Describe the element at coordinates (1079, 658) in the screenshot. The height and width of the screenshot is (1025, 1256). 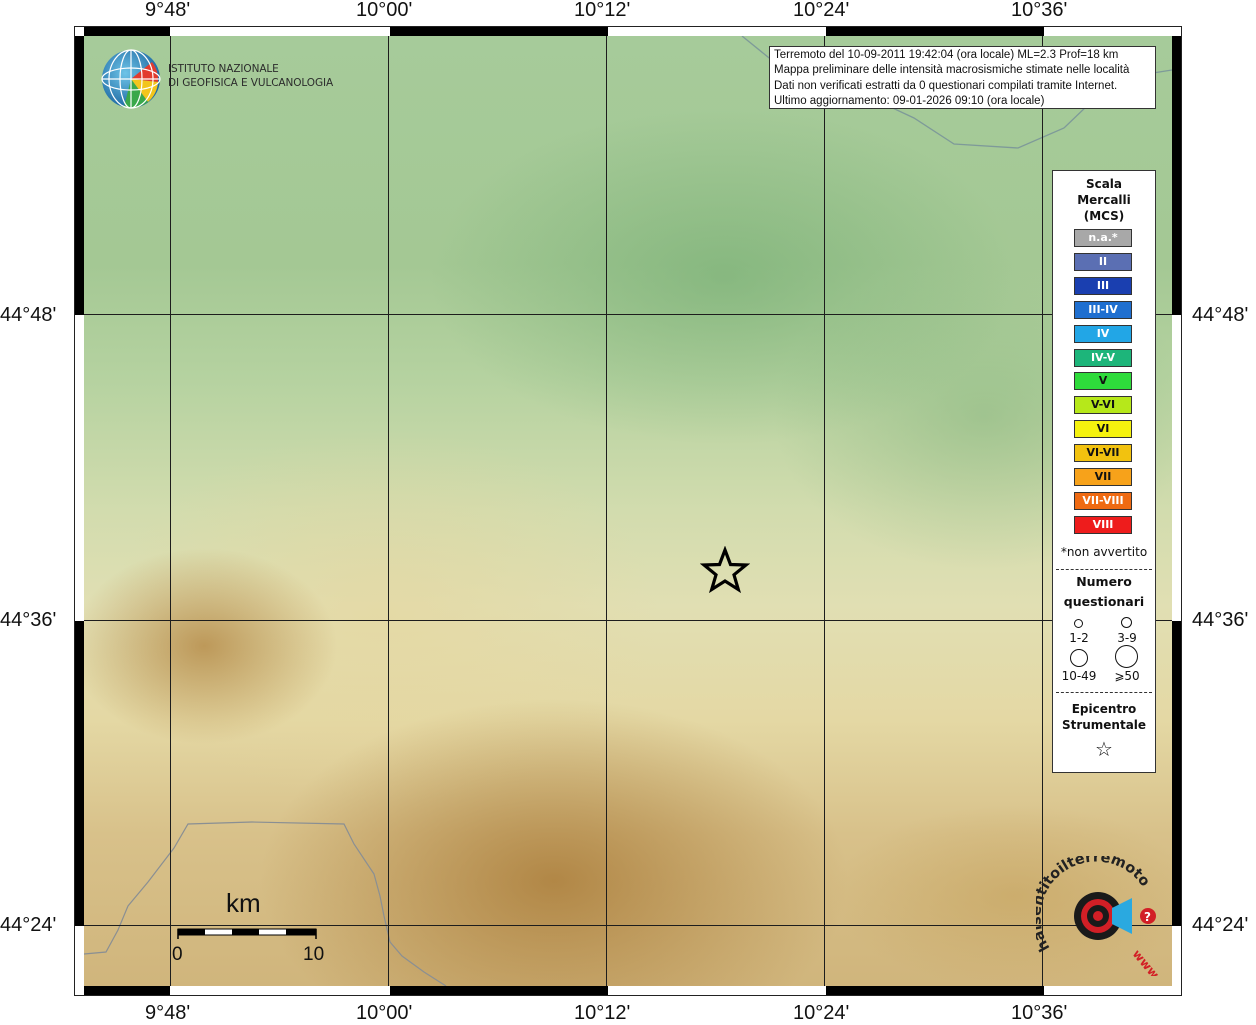
I see `count-circle-large` at that location.